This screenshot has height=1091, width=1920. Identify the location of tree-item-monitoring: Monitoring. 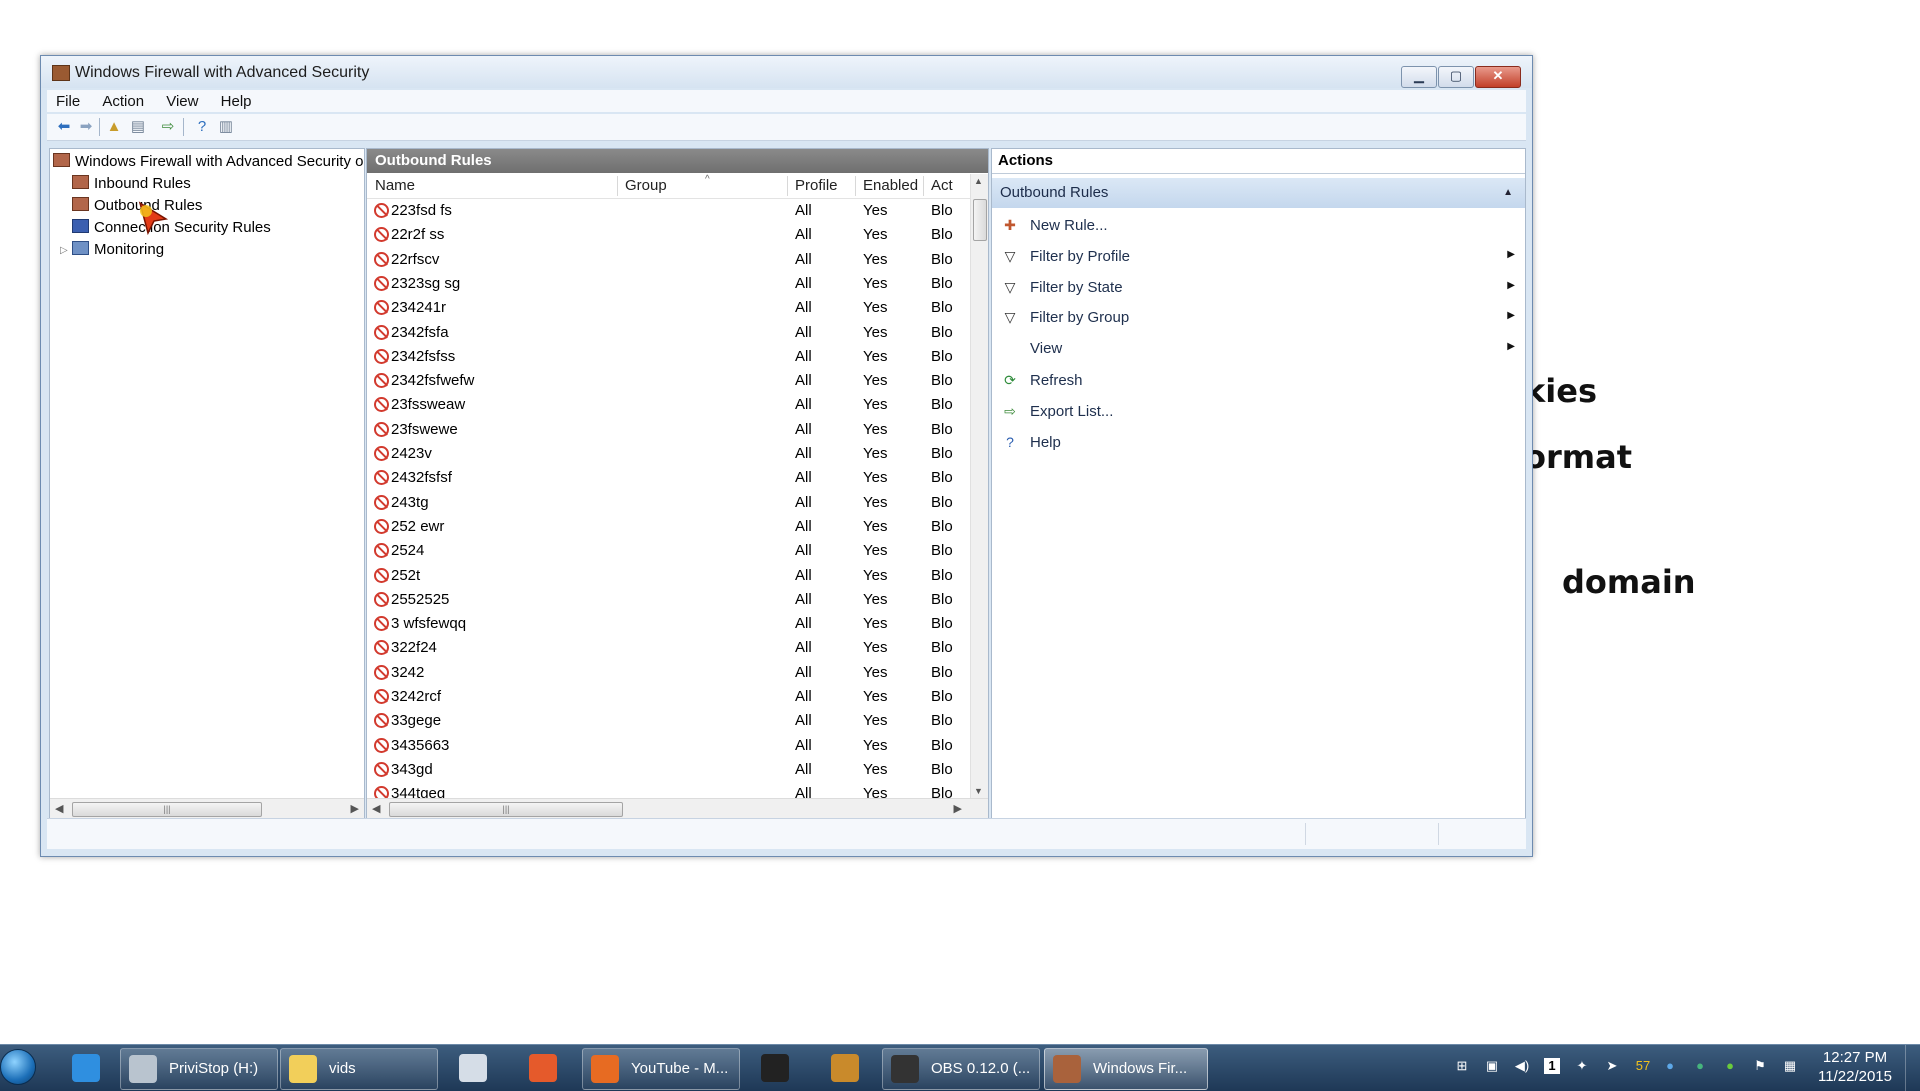
(118, 249).